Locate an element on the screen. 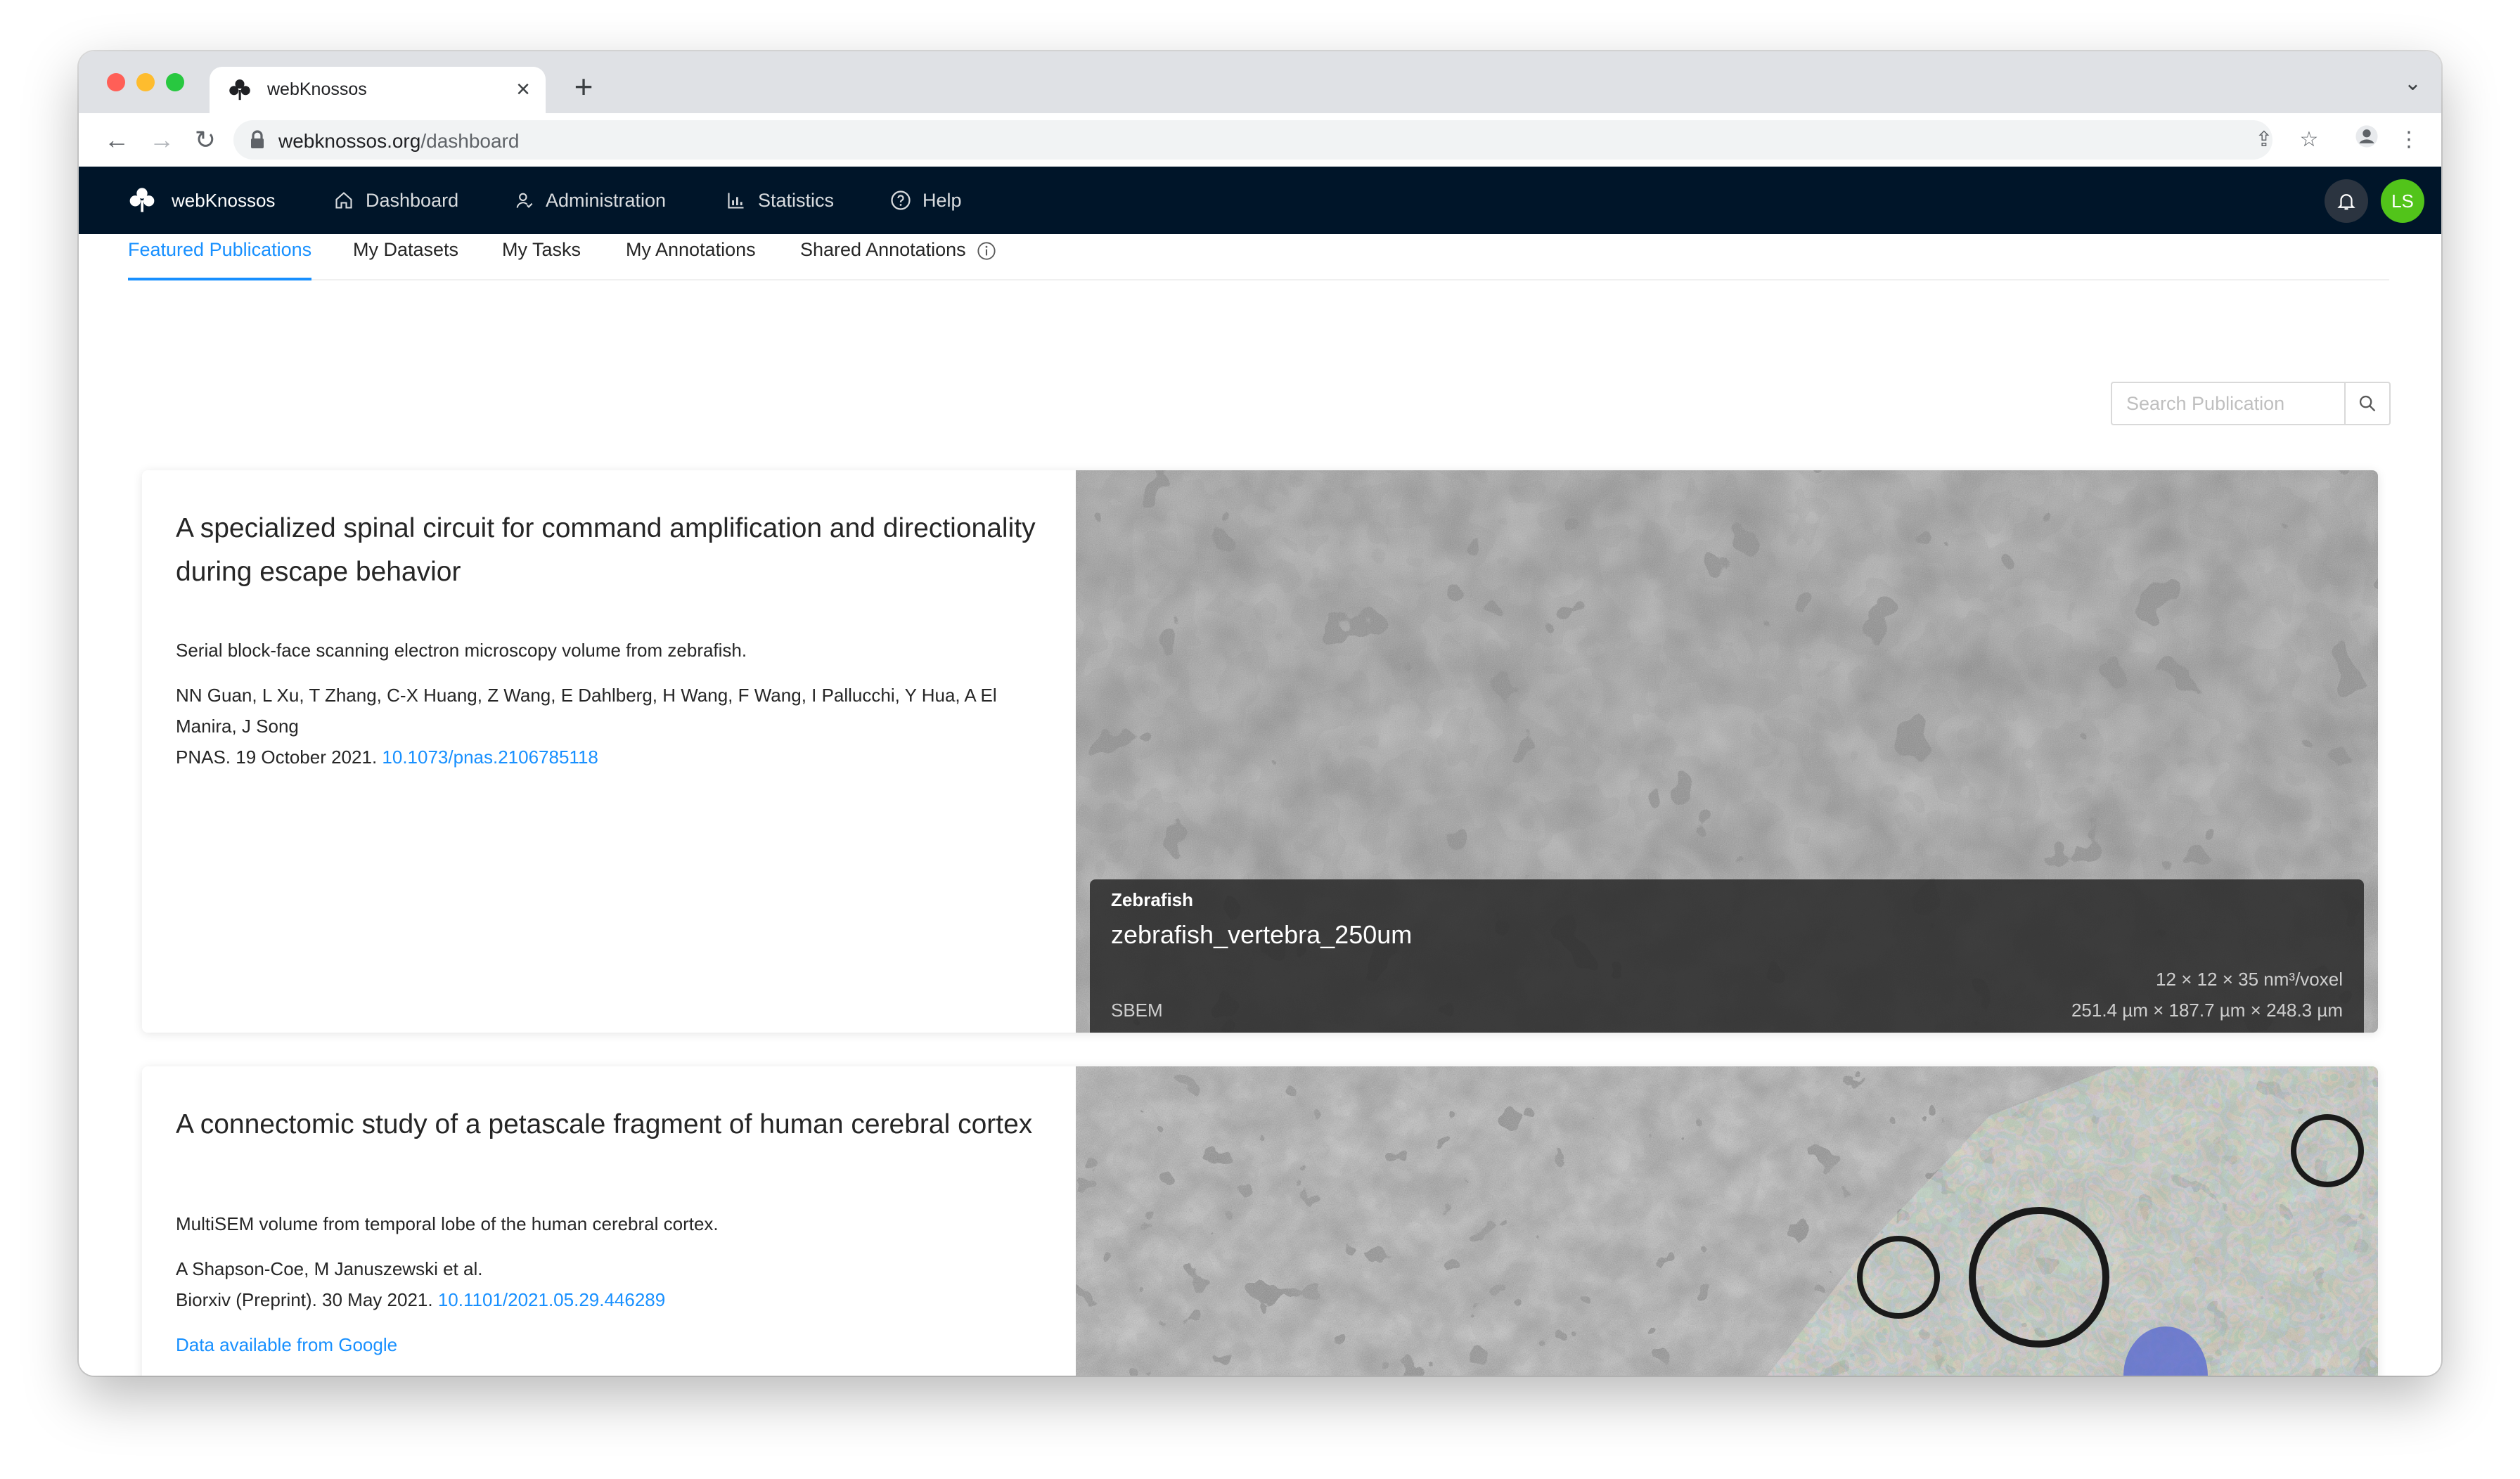  close-window-button is located at coordinates (116, 82).